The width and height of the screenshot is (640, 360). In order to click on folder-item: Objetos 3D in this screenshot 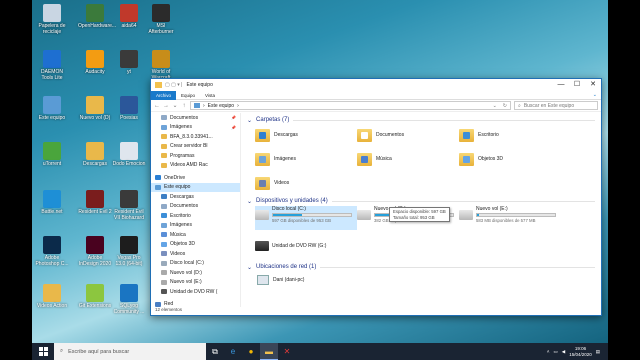, I will do `click(510, 159)`.